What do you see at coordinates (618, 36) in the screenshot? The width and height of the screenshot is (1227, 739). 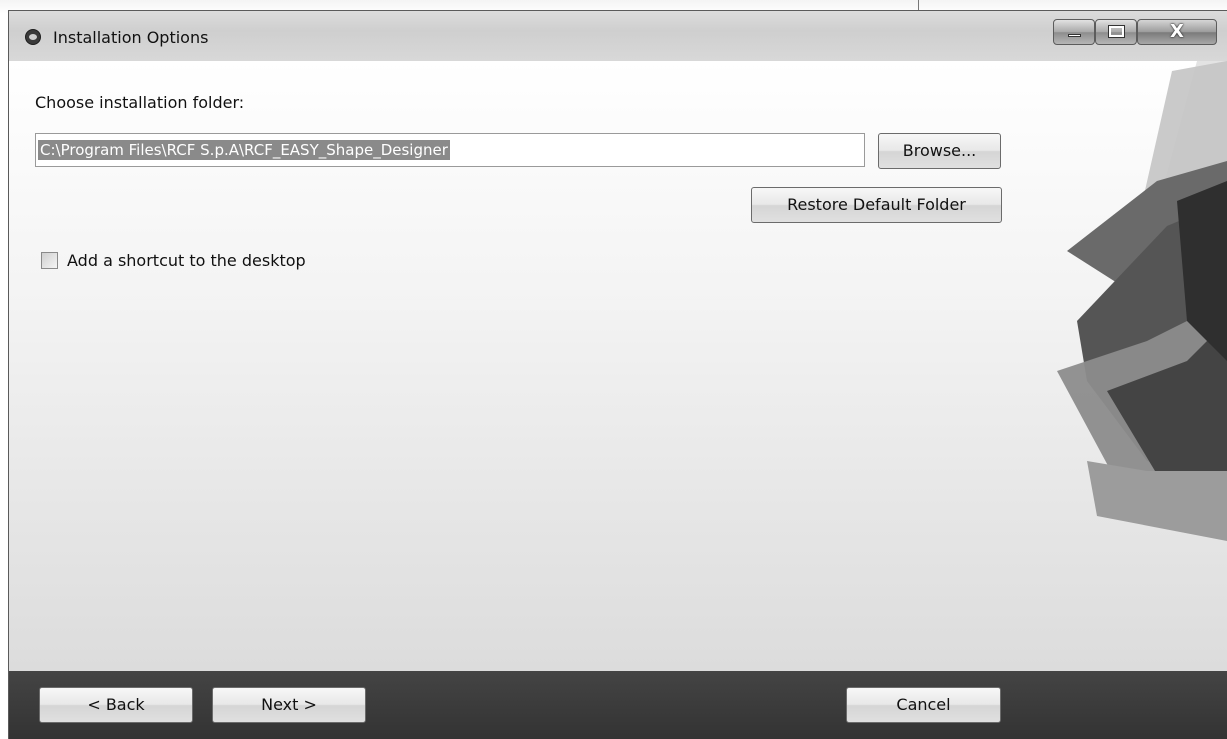 I see `title-bar: Installation Options X` at bounding box center [618, 36].